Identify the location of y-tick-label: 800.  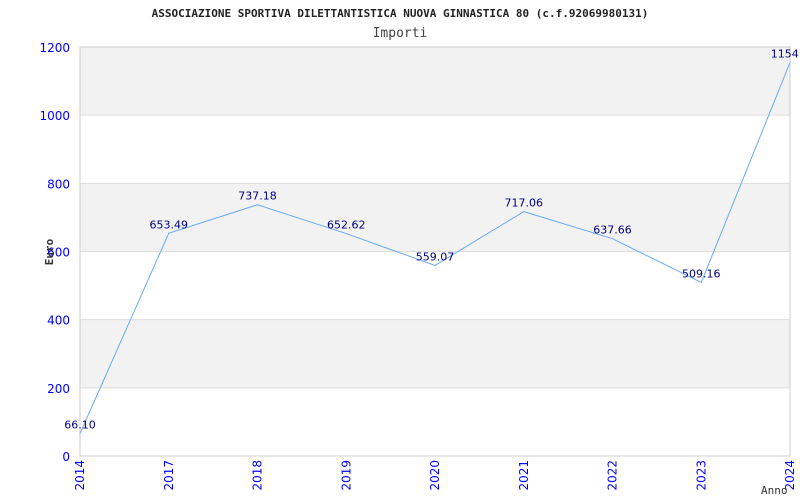
(58, 184).